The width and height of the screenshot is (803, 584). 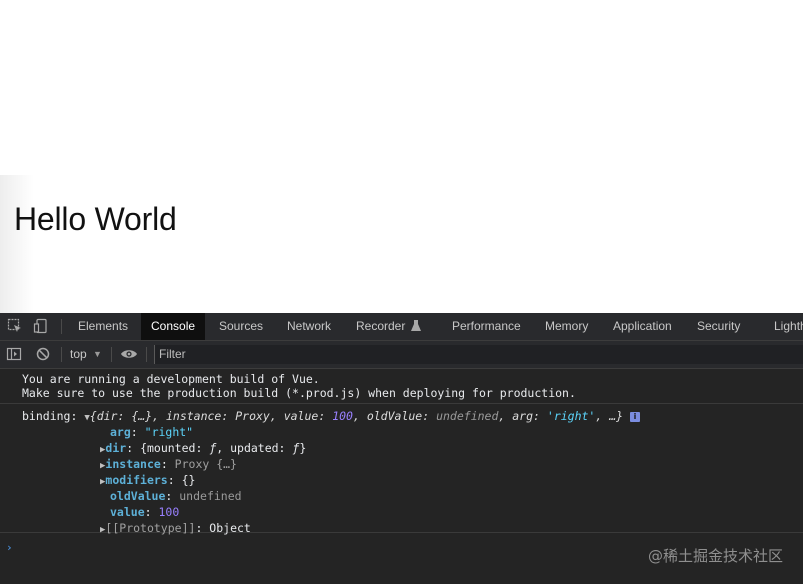 I want to click on watermark: @稀土掘金技术社区, so click(x=715, y=556).